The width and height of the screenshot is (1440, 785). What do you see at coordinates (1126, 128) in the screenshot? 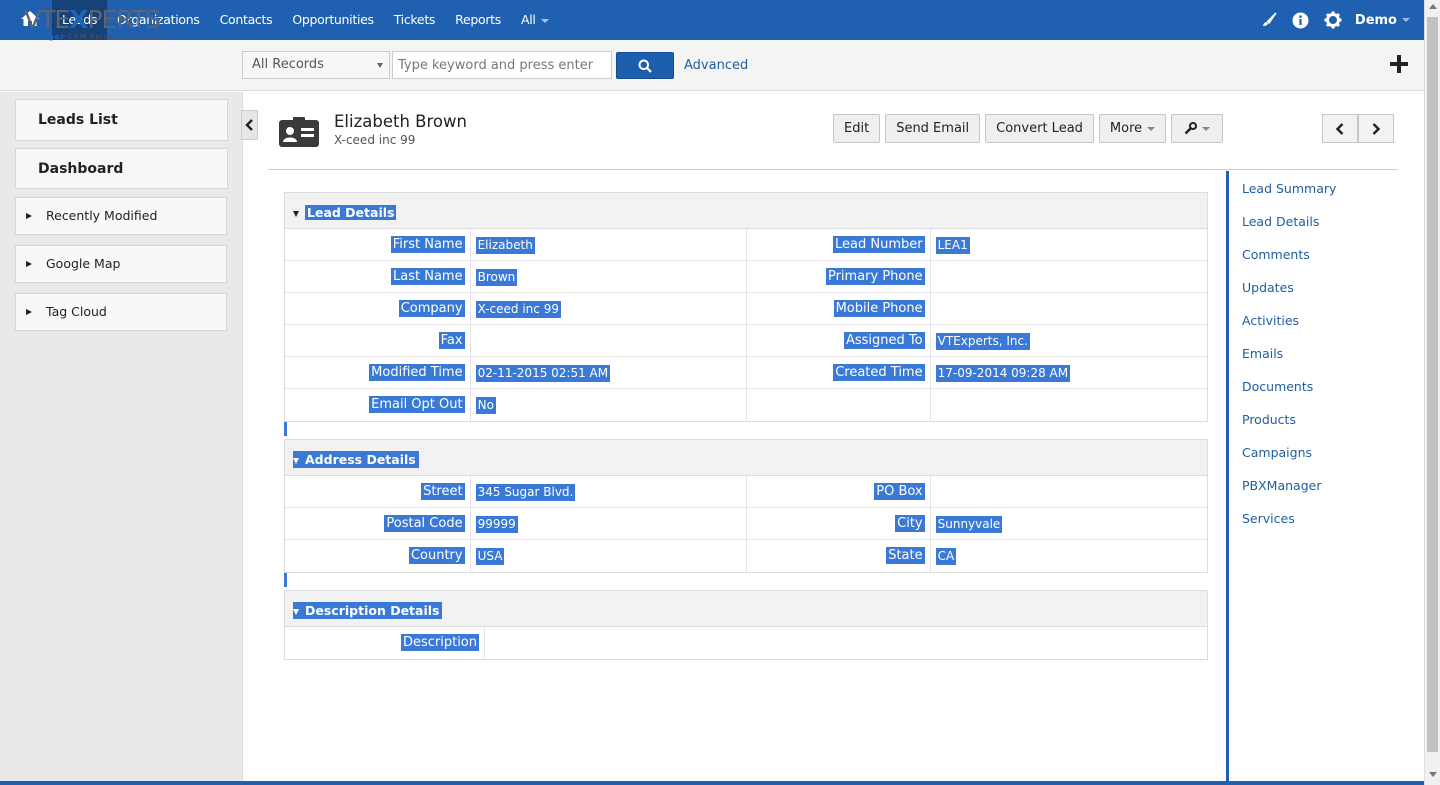
I see `more-label: More` at bounding box center [1126, 128].